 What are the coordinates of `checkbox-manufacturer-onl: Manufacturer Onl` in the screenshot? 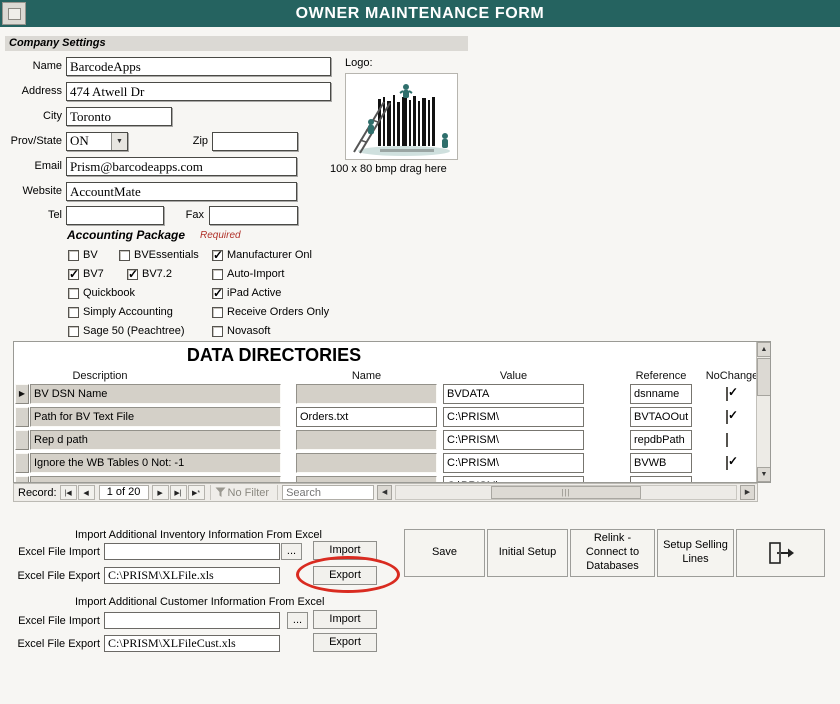 It's located at (262, 255).